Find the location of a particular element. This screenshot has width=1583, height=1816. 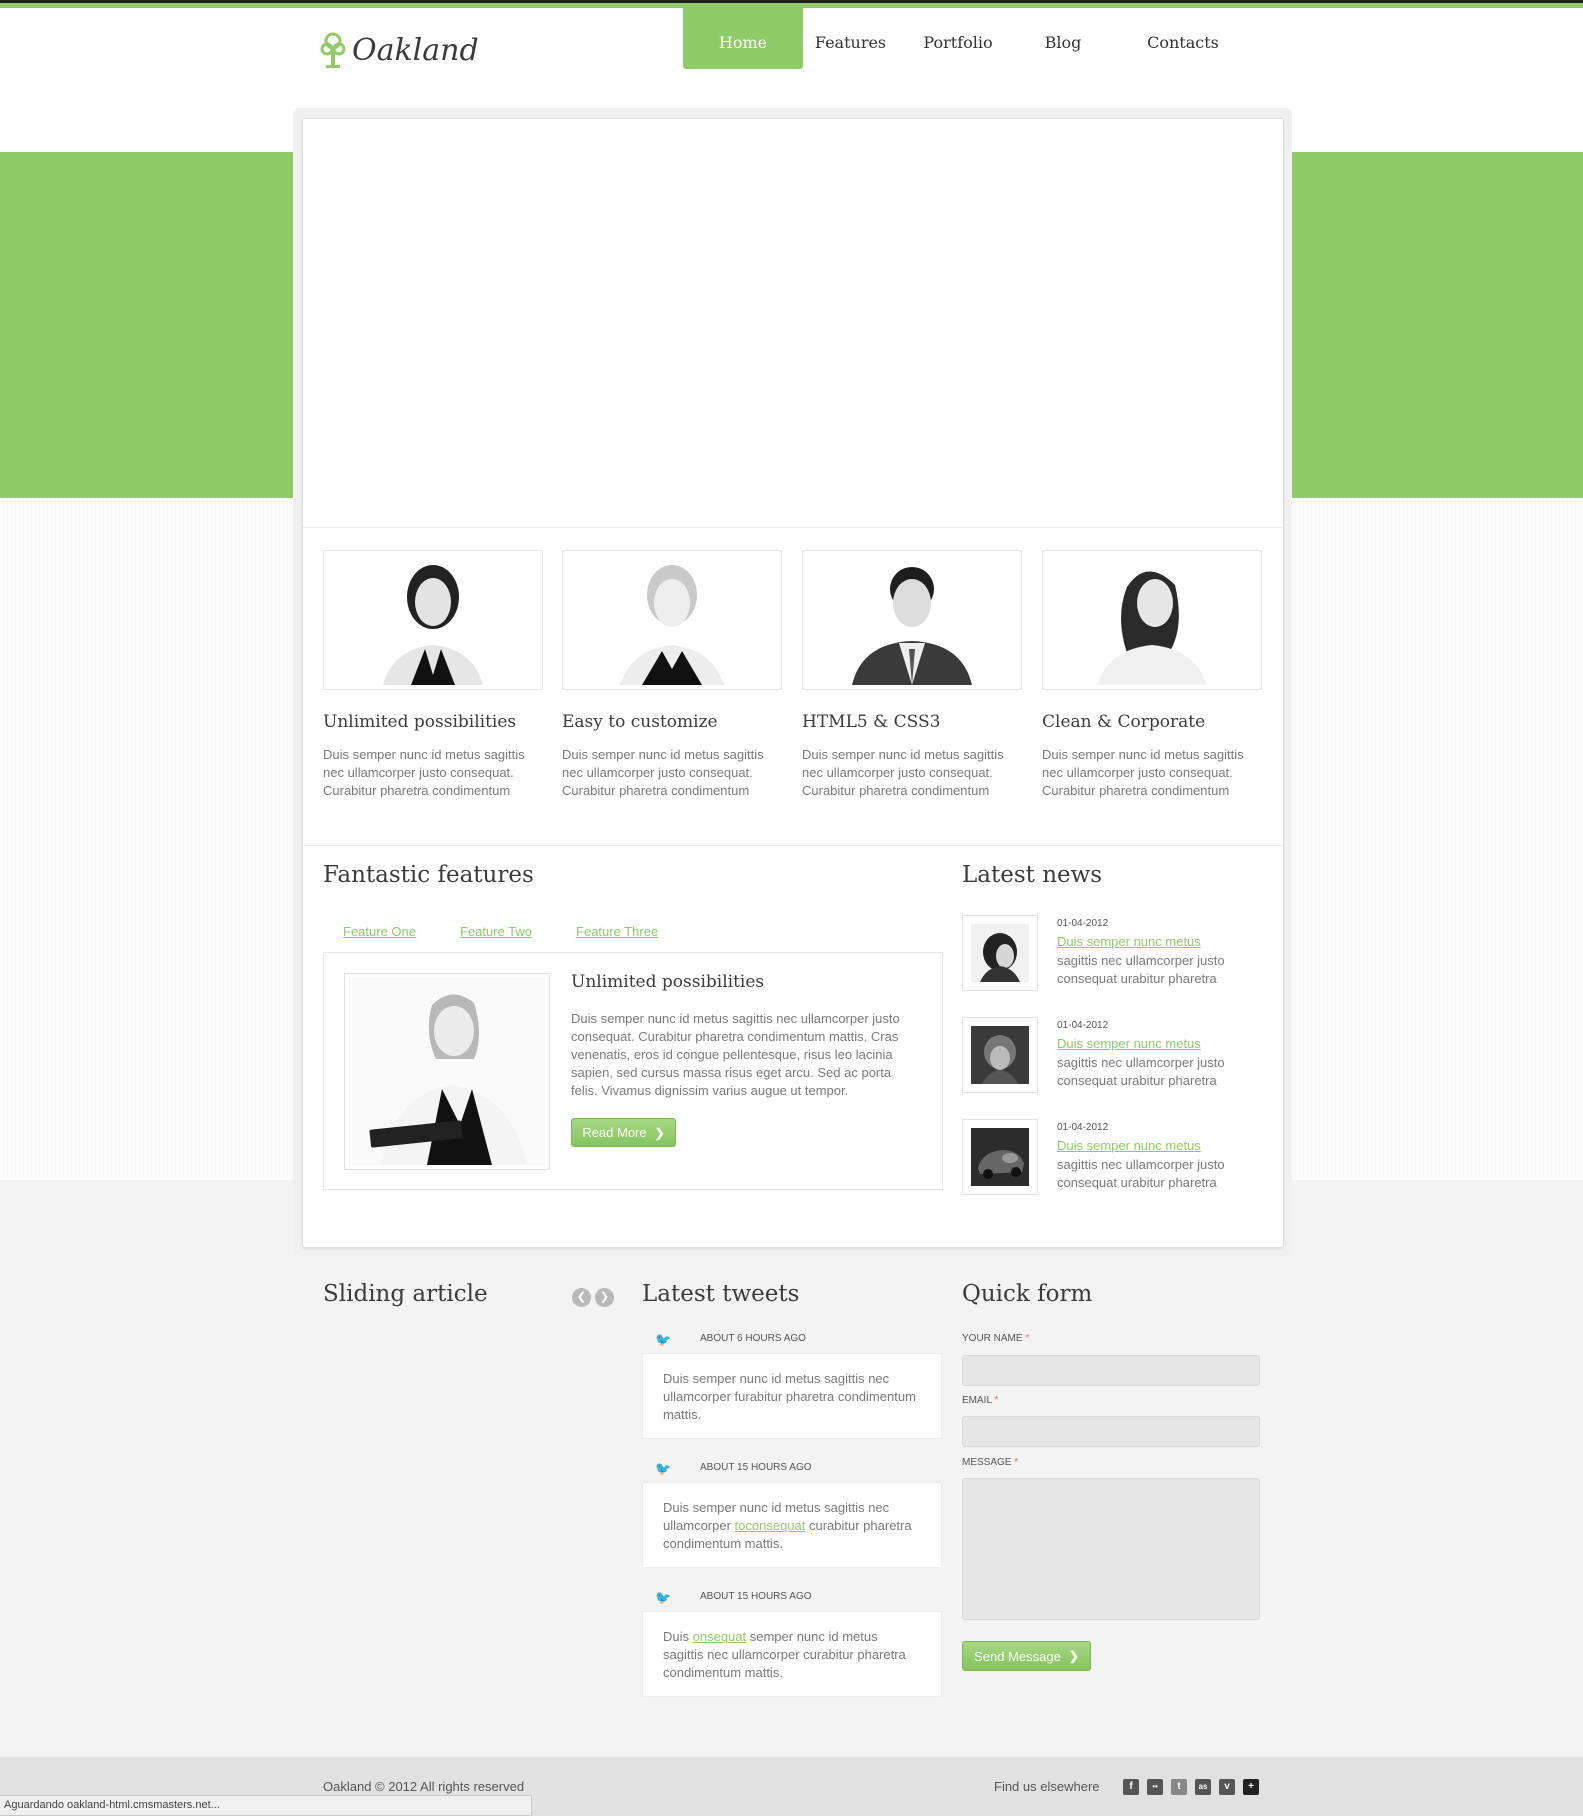

read-more-label: Read More is located at coordinates (614, 1132).